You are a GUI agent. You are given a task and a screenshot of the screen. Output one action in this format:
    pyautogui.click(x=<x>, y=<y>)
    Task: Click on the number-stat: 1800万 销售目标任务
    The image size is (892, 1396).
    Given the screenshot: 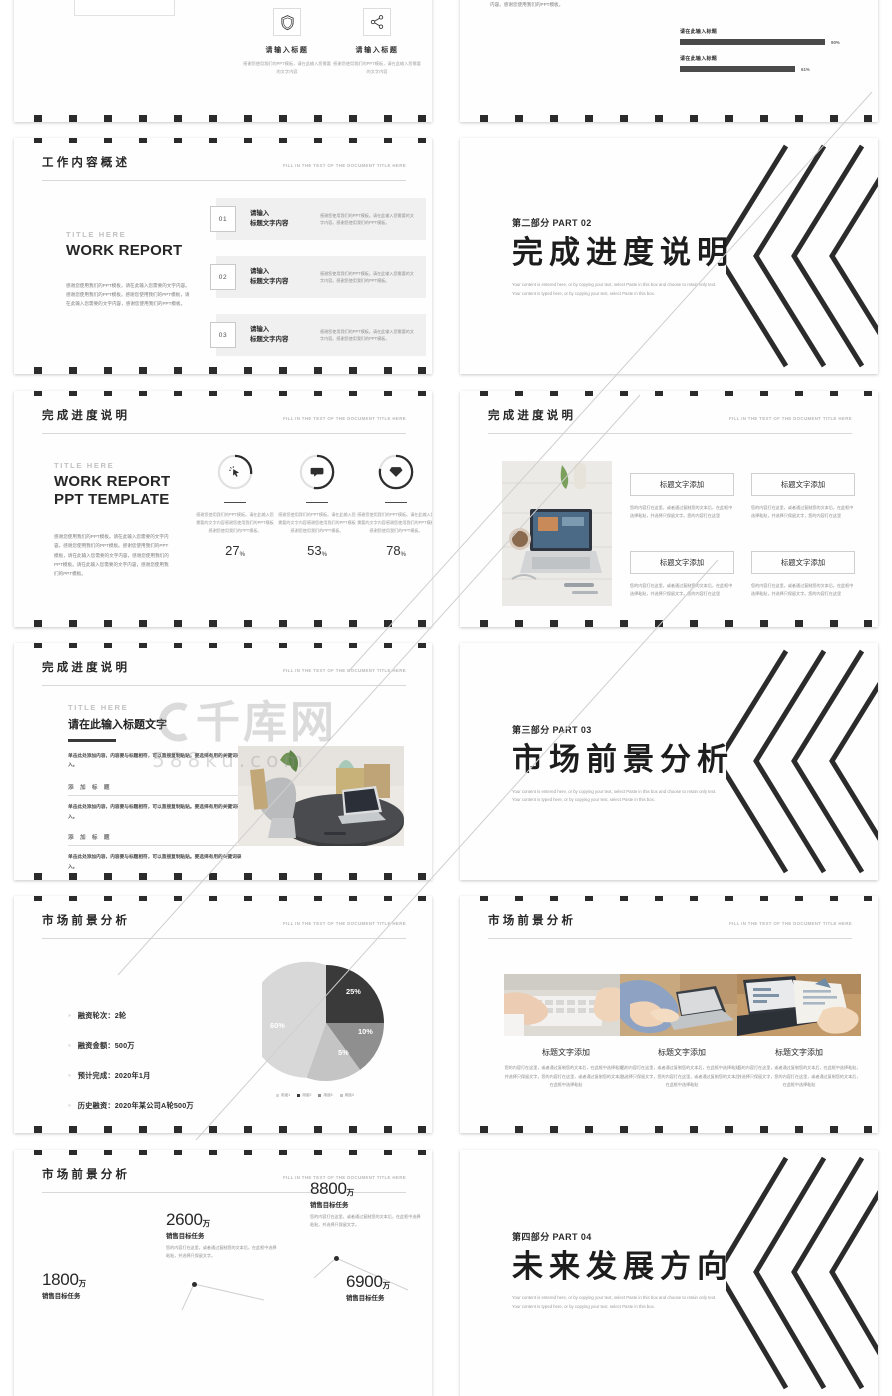 What is the action you would take?
    pyautogui.click(x=98, y=1285)
    